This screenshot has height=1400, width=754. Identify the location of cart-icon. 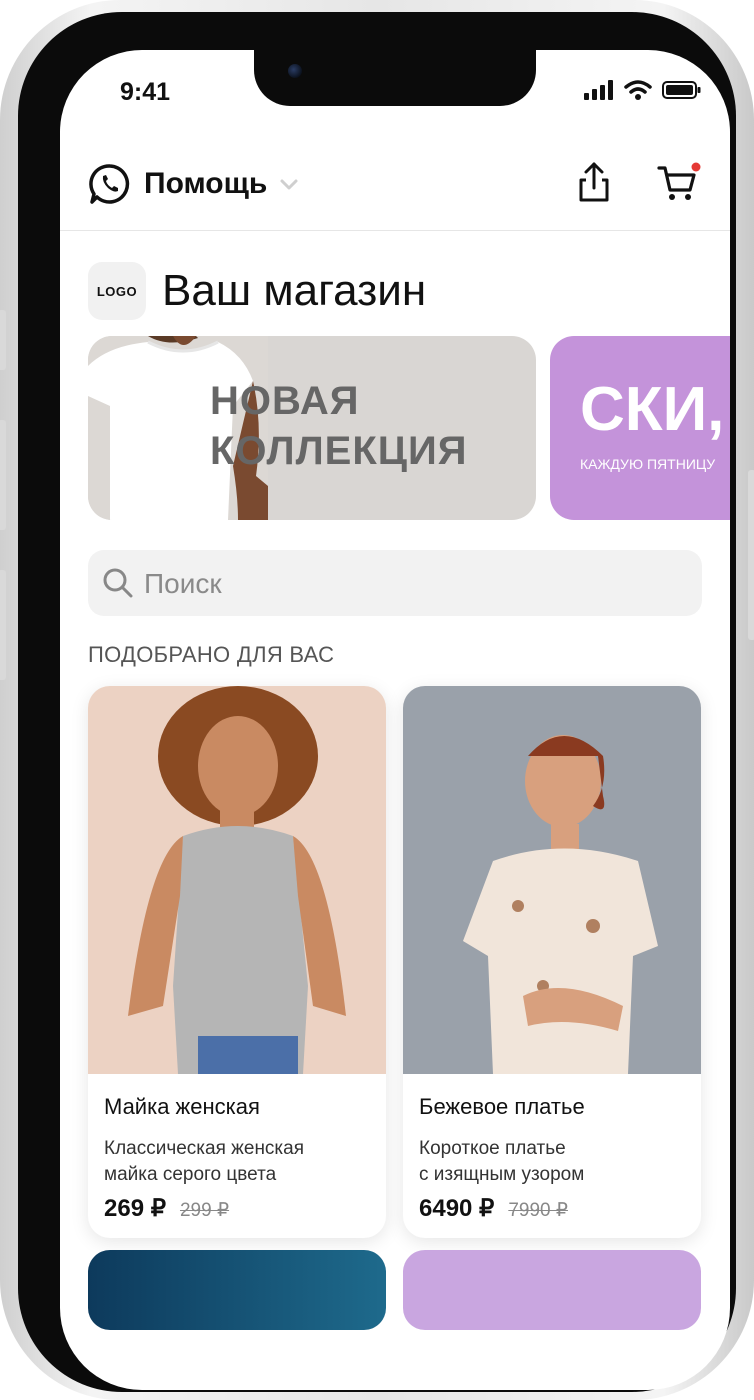
(679, 181).